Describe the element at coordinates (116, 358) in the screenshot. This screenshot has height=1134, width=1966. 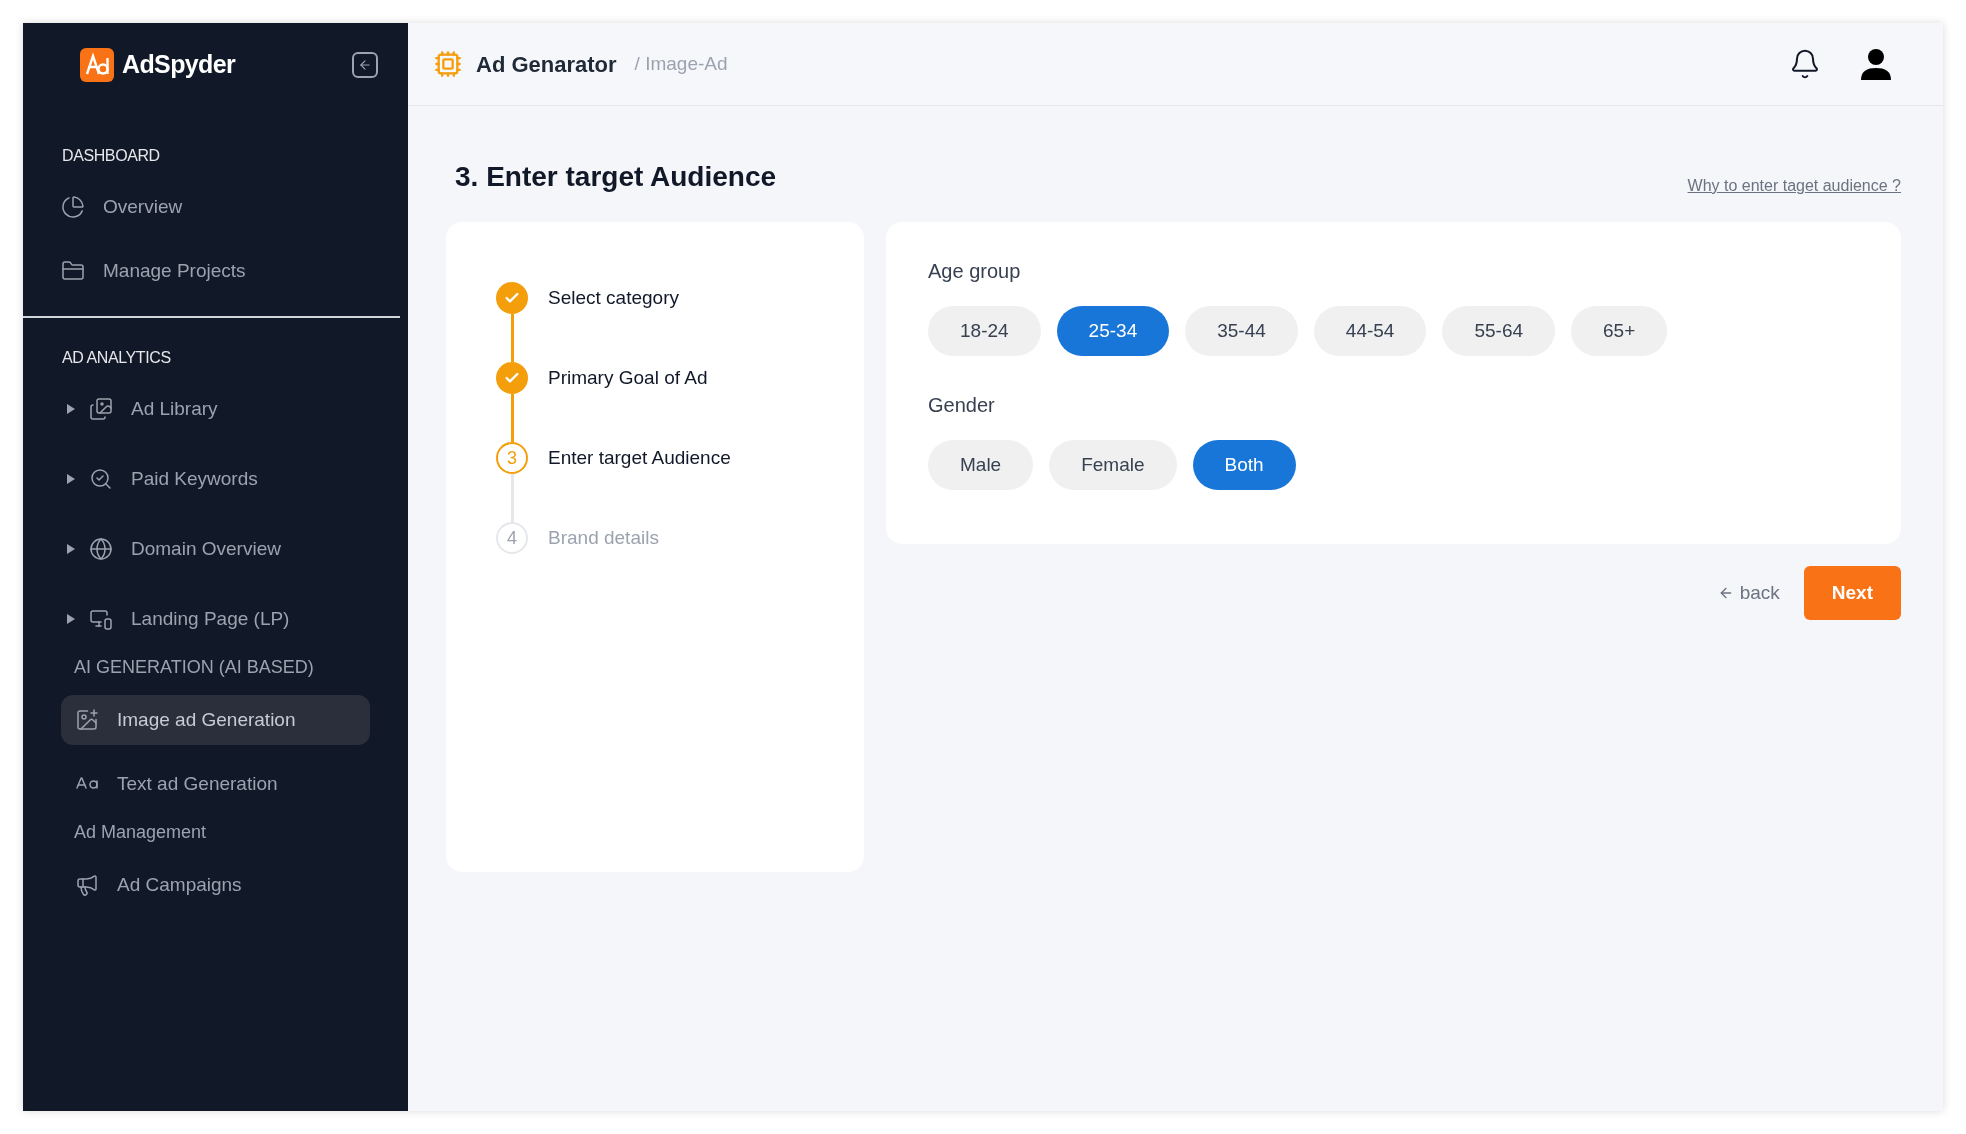
I see `section-heading: AD ANALYTICS` at that location.